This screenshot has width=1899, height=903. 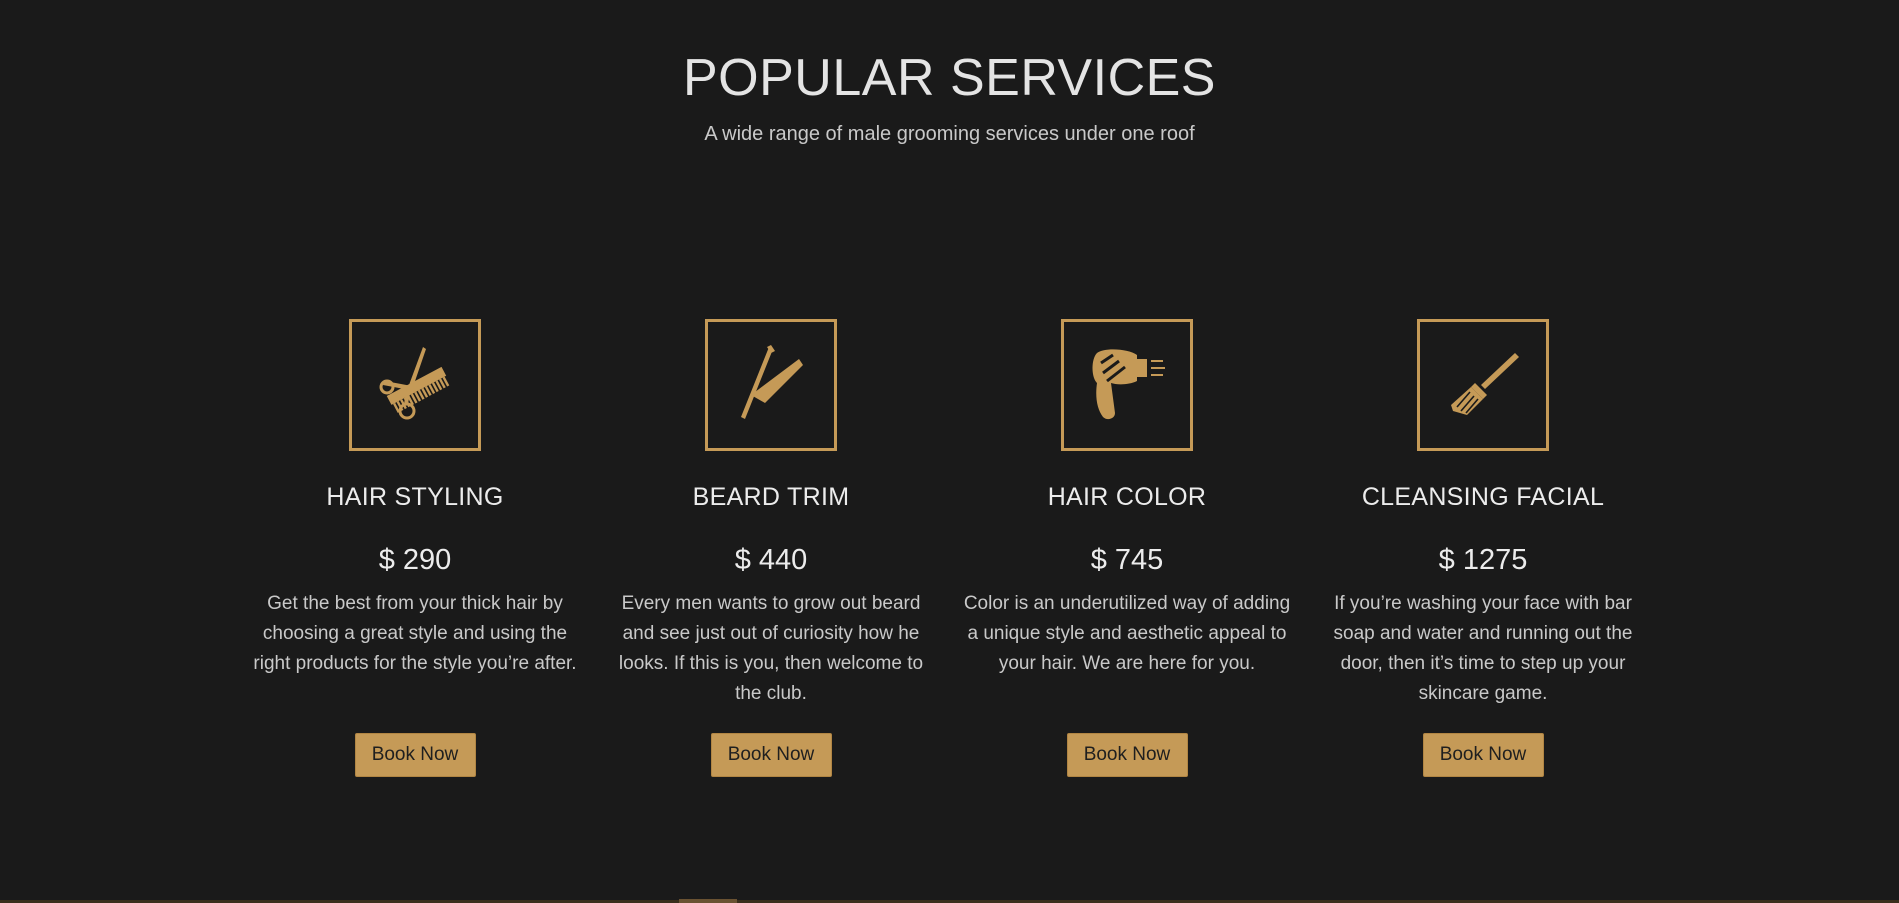 I want to click on service-name: HAIR COLOR, so click(x=1127, y=497).